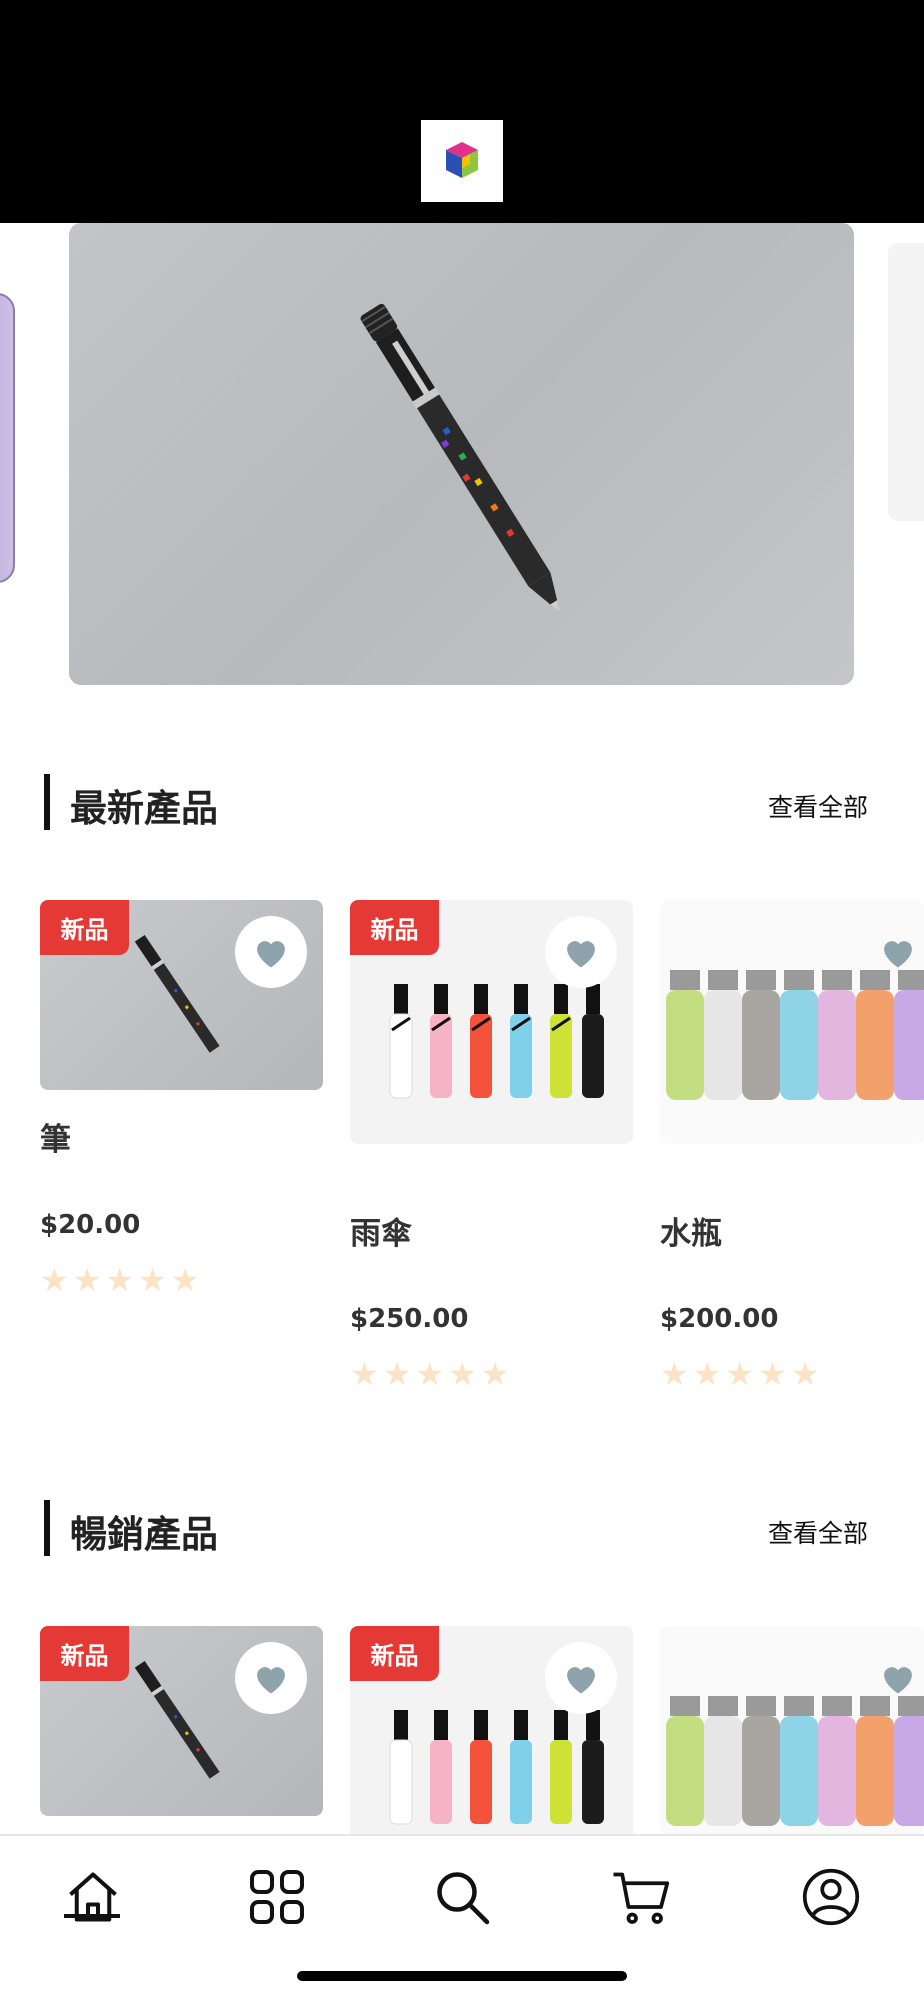 This screenshot has width=924, height=2000. I want to click on carousel-prev-slide, so click(9, 408).